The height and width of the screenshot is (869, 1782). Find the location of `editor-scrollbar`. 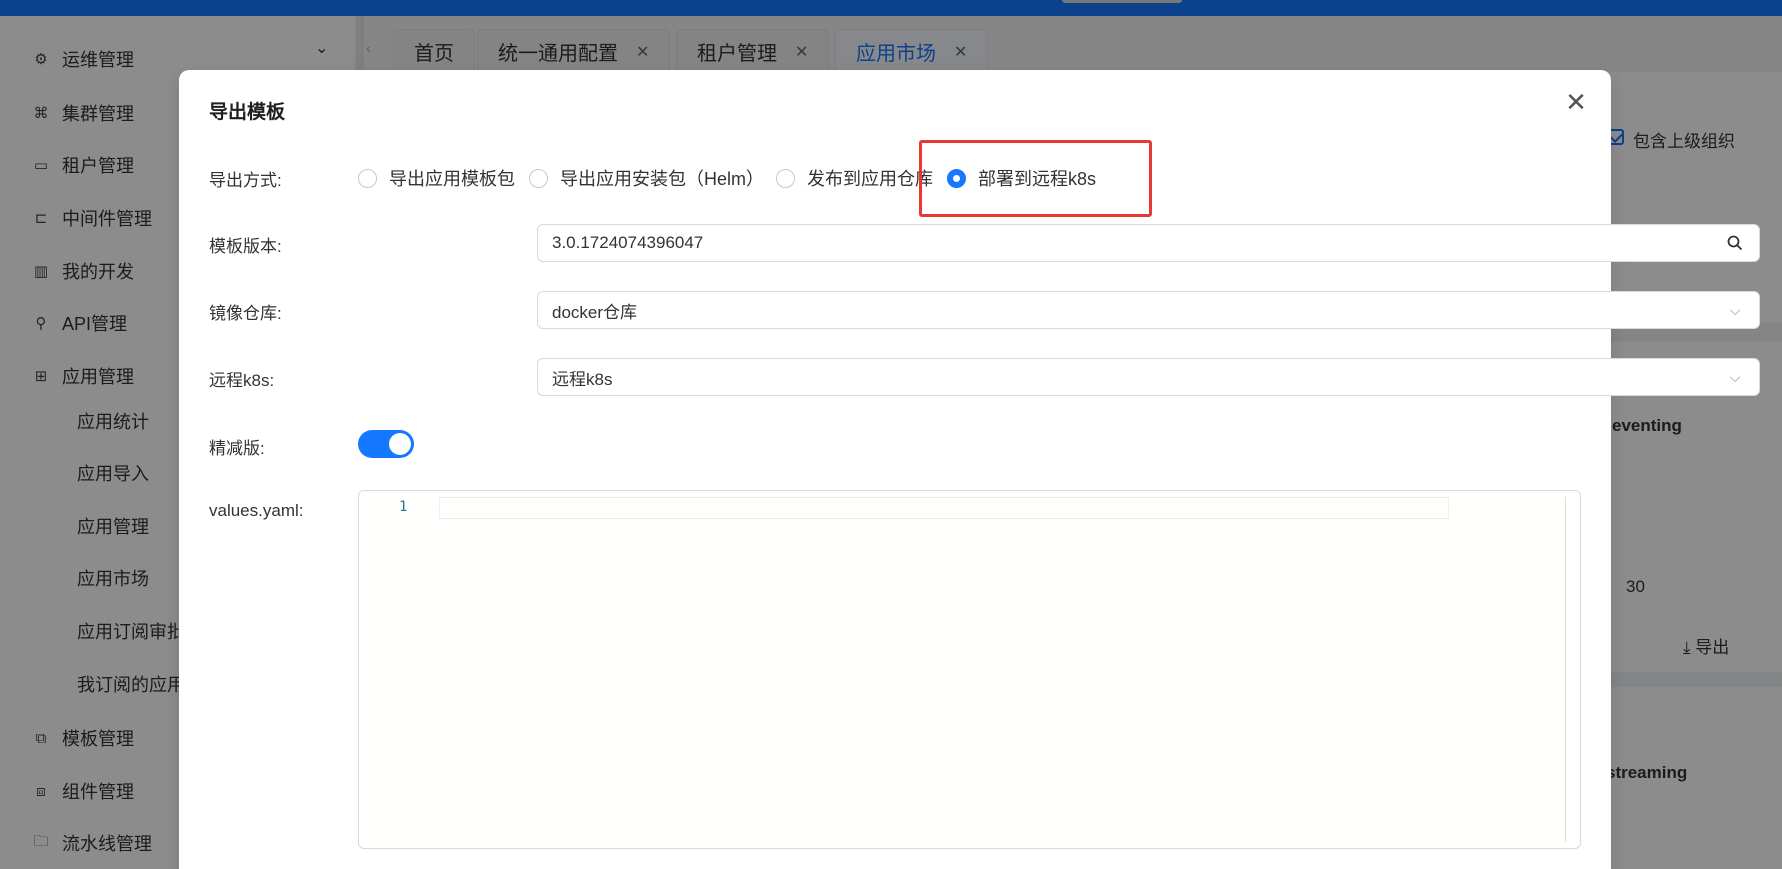

editor-scrollbar is located at coordinates (1565, 669).